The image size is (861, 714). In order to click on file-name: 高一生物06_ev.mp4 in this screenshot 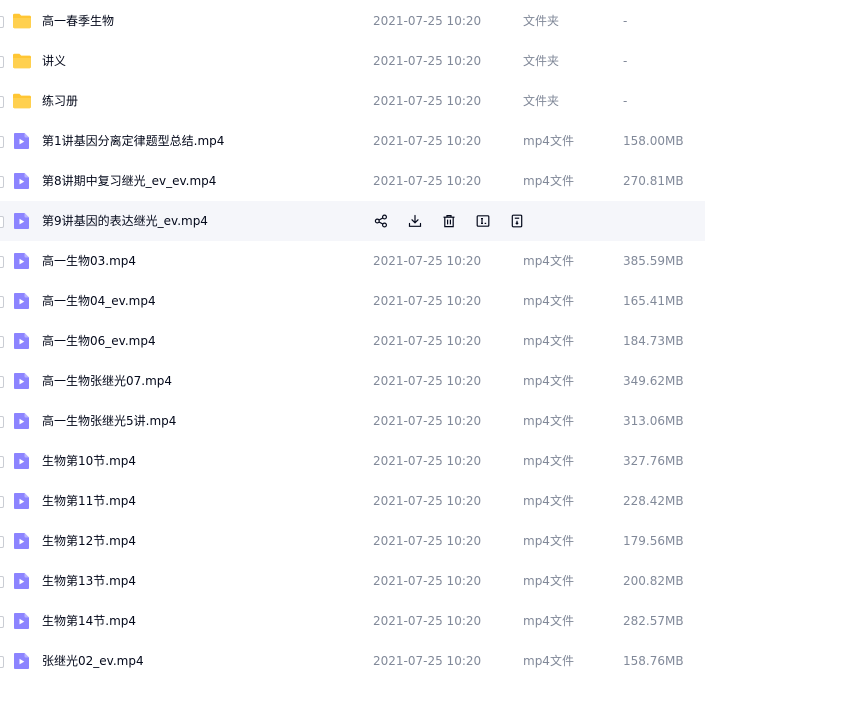, I will do `click(99, 341)`.